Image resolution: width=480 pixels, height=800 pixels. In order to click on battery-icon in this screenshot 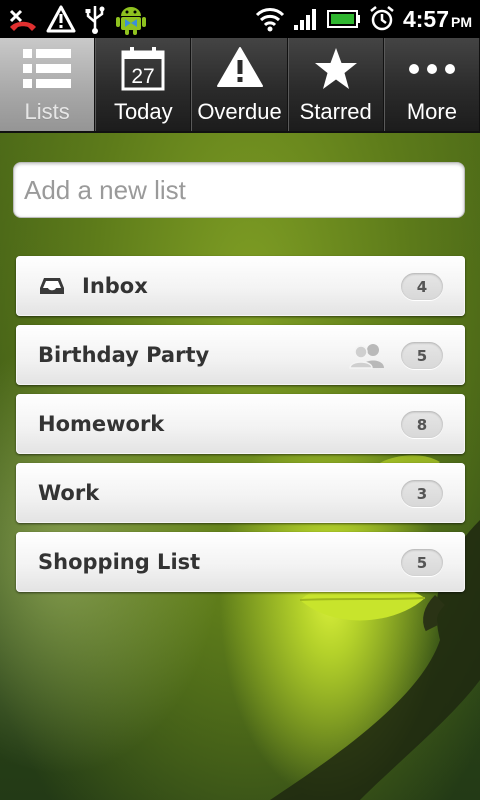, I will do `click(343, 19)`.